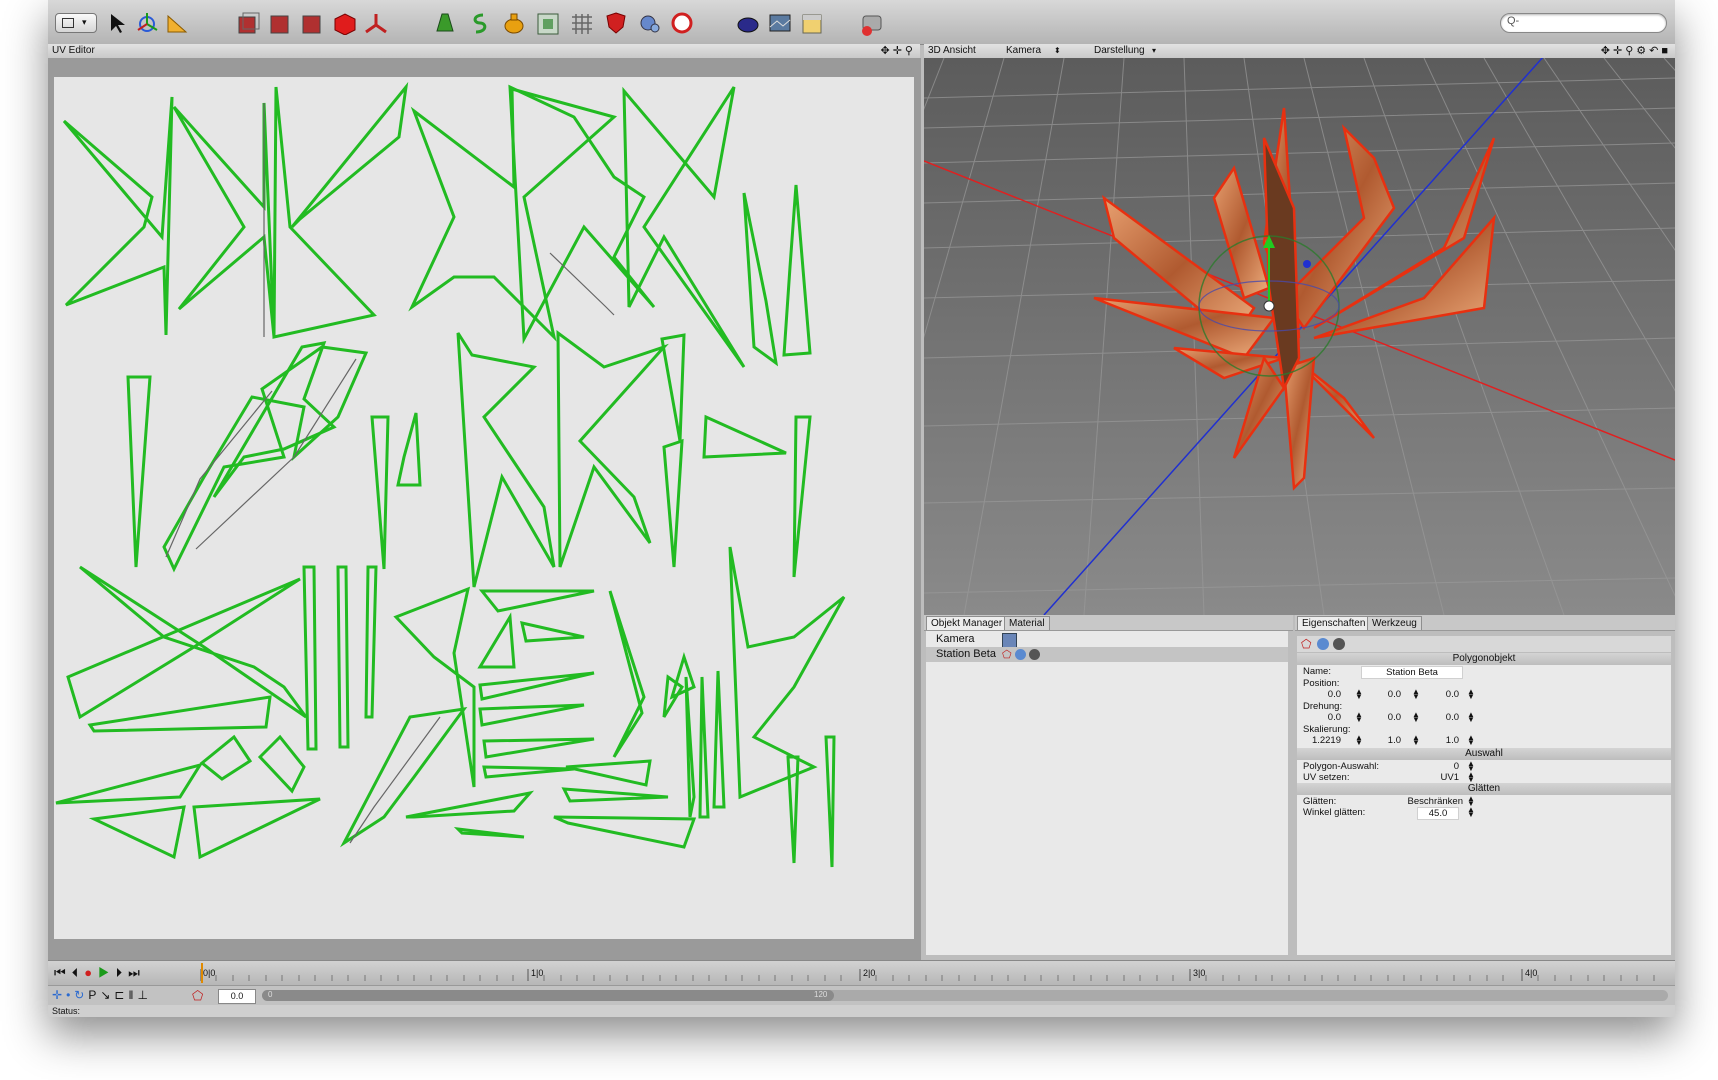 Image resolution: width=1718 pixels, height=1080 pixels. I want to click on spline-icon, so click(480, 23).